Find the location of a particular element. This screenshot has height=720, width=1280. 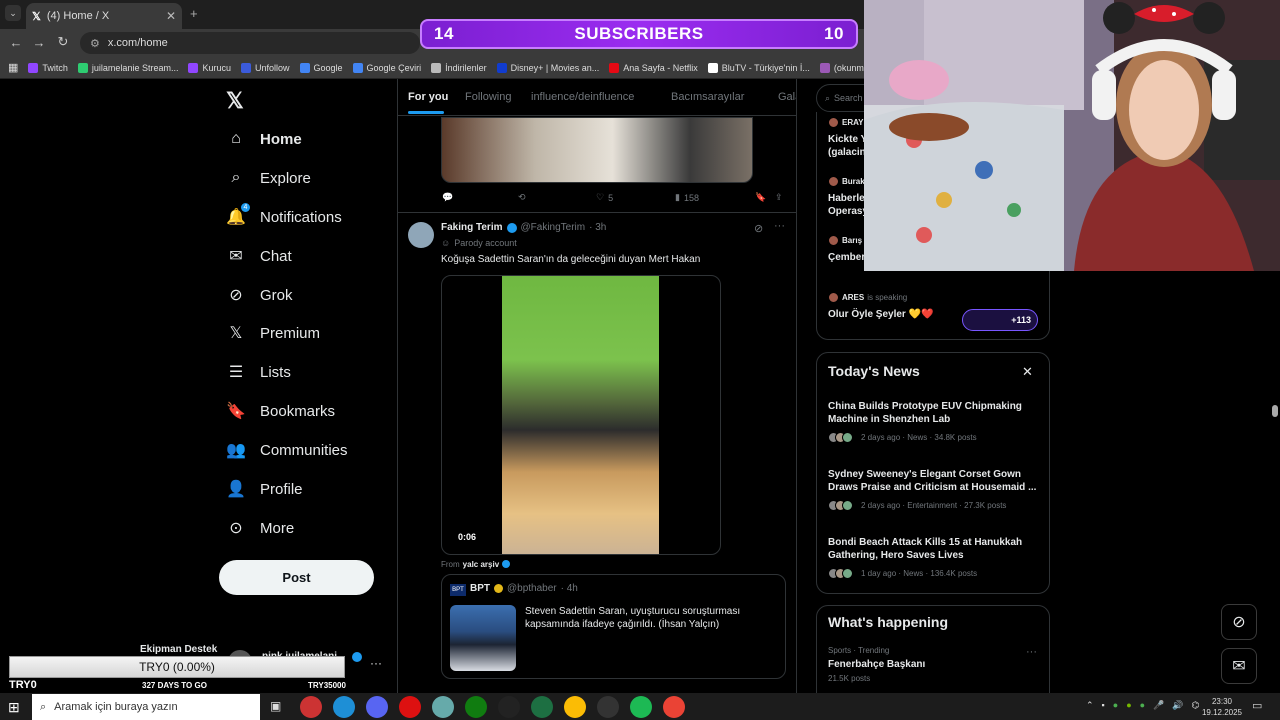

trend-title: Fenerbahçe Başkanı is located at coordinates (876, 664).